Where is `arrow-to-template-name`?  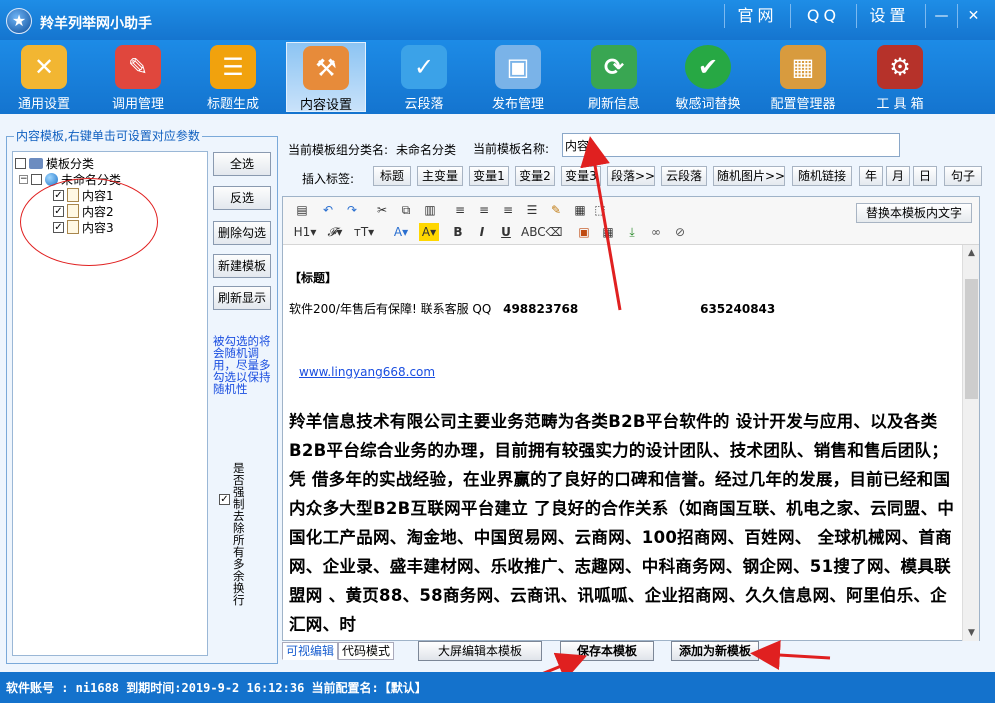
arrow-to-template-name is located at coordinates (601, 223).